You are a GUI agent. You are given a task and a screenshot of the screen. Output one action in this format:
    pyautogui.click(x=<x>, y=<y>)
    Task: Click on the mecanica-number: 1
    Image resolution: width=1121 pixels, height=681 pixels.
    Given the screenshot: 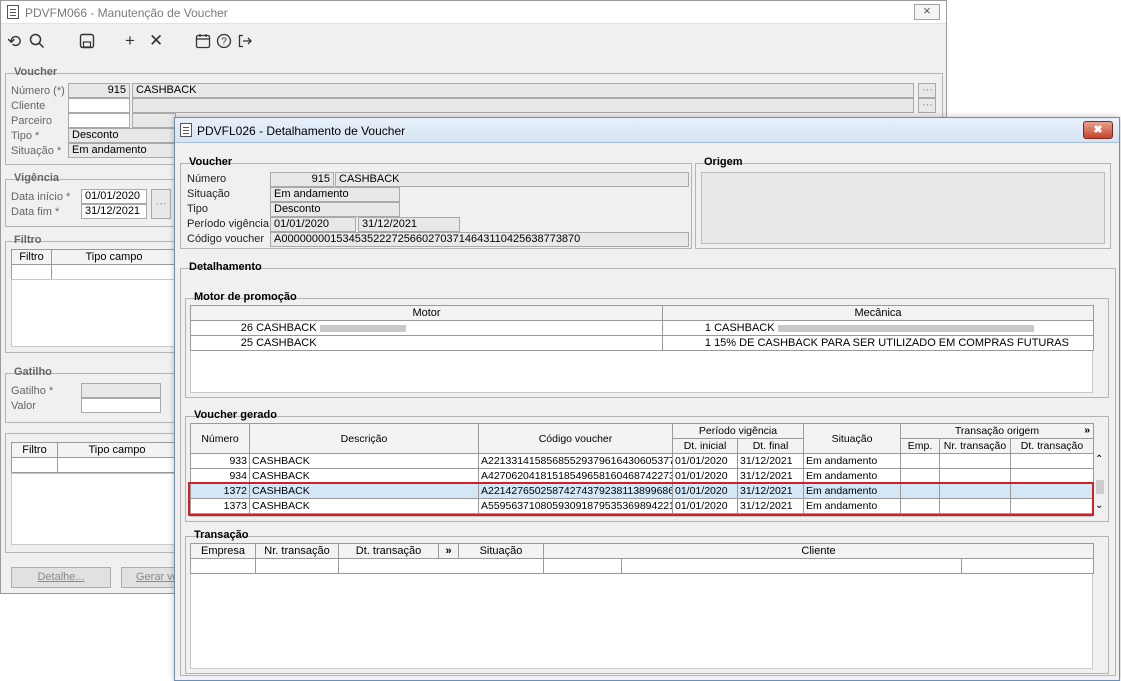 What is the action you would take?
    pyautogui.click(x=707, y=343)
    